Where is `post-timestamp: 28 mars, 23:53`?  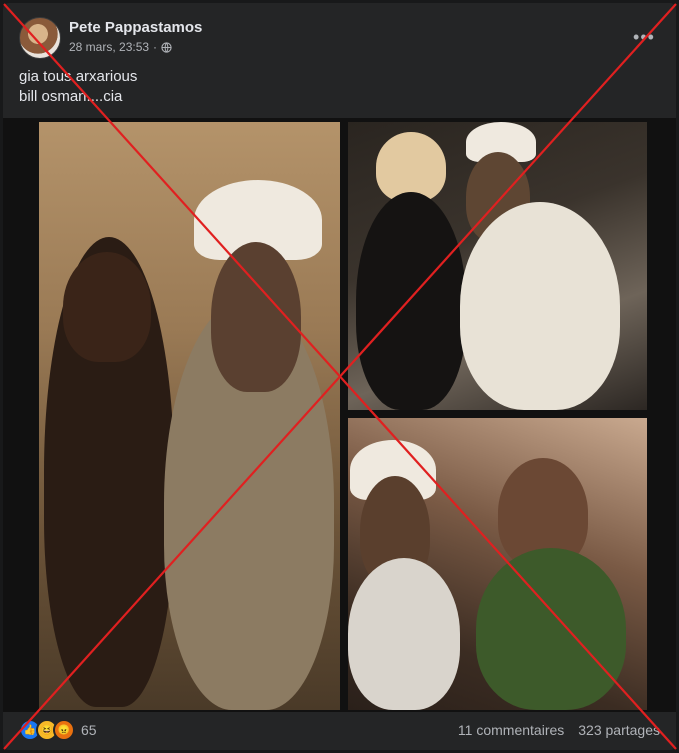
post-timestamp: 28 mars, 23:53 is located at coordinates (109, 47).